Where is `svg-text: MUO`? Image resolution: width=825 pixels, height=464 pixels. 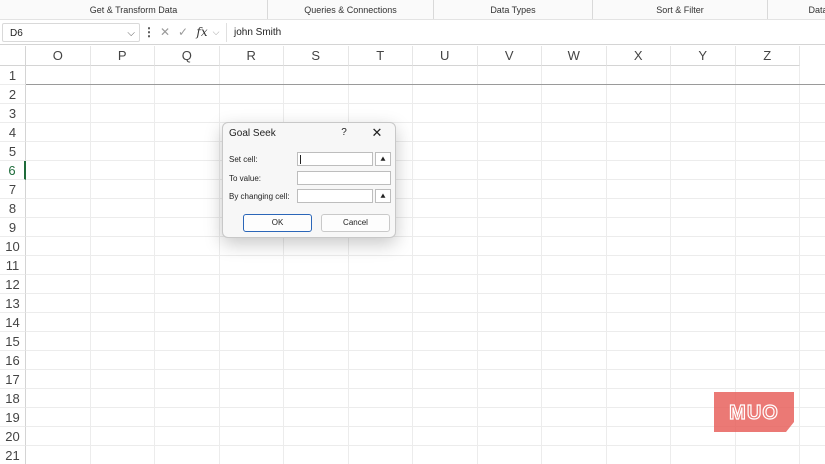 svg-text: MUO is located at coordinates (754, 413).